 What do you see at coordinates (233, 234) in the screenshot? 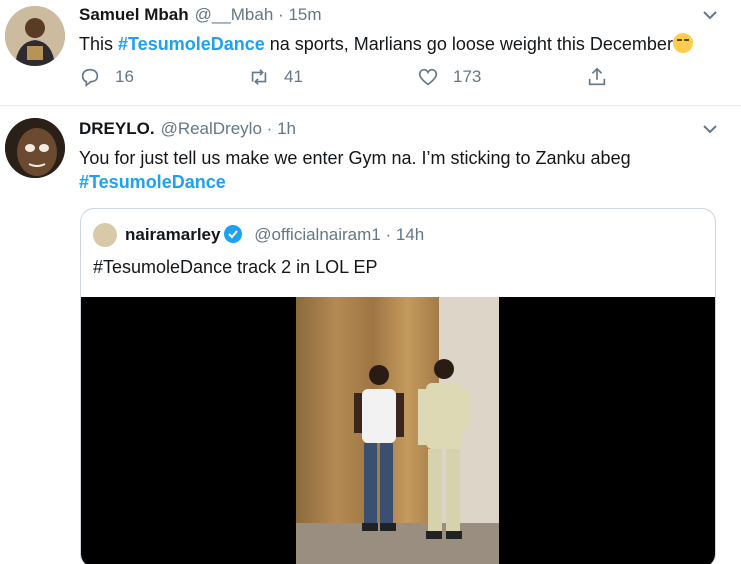
I see `verified-badge-icon` at bounding box center [233, 234].